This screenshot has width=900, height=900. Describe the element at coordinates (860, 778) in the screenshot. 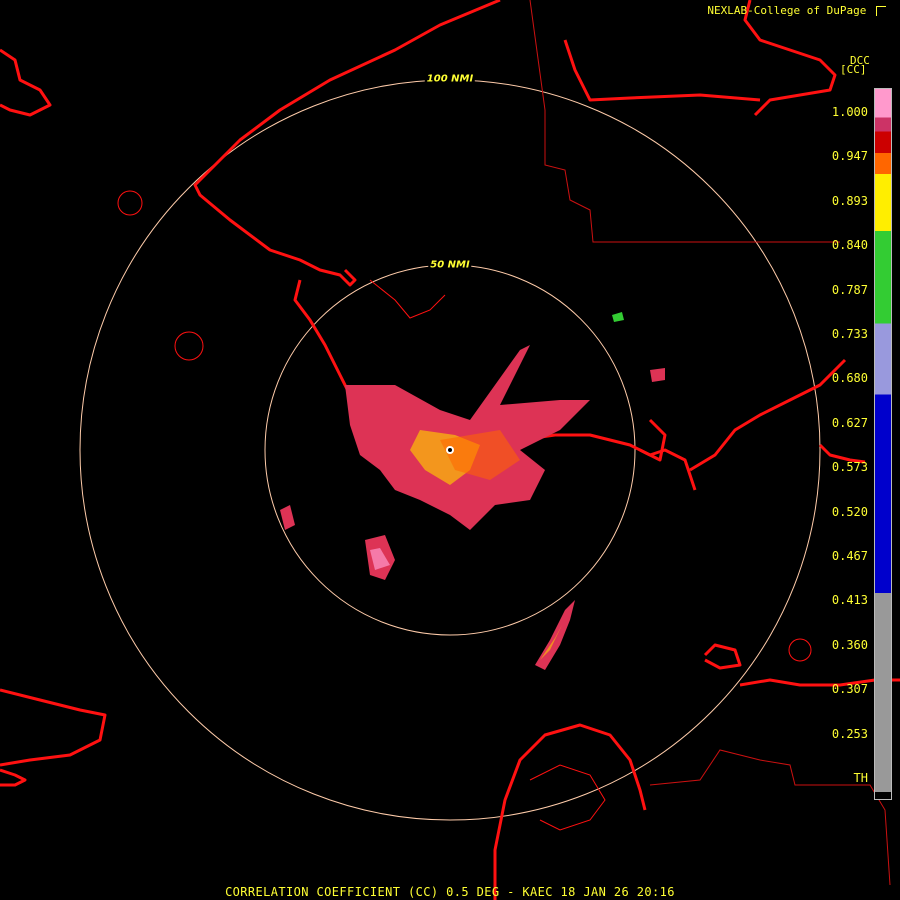

I see `color-scale-tick: TH` at that location.